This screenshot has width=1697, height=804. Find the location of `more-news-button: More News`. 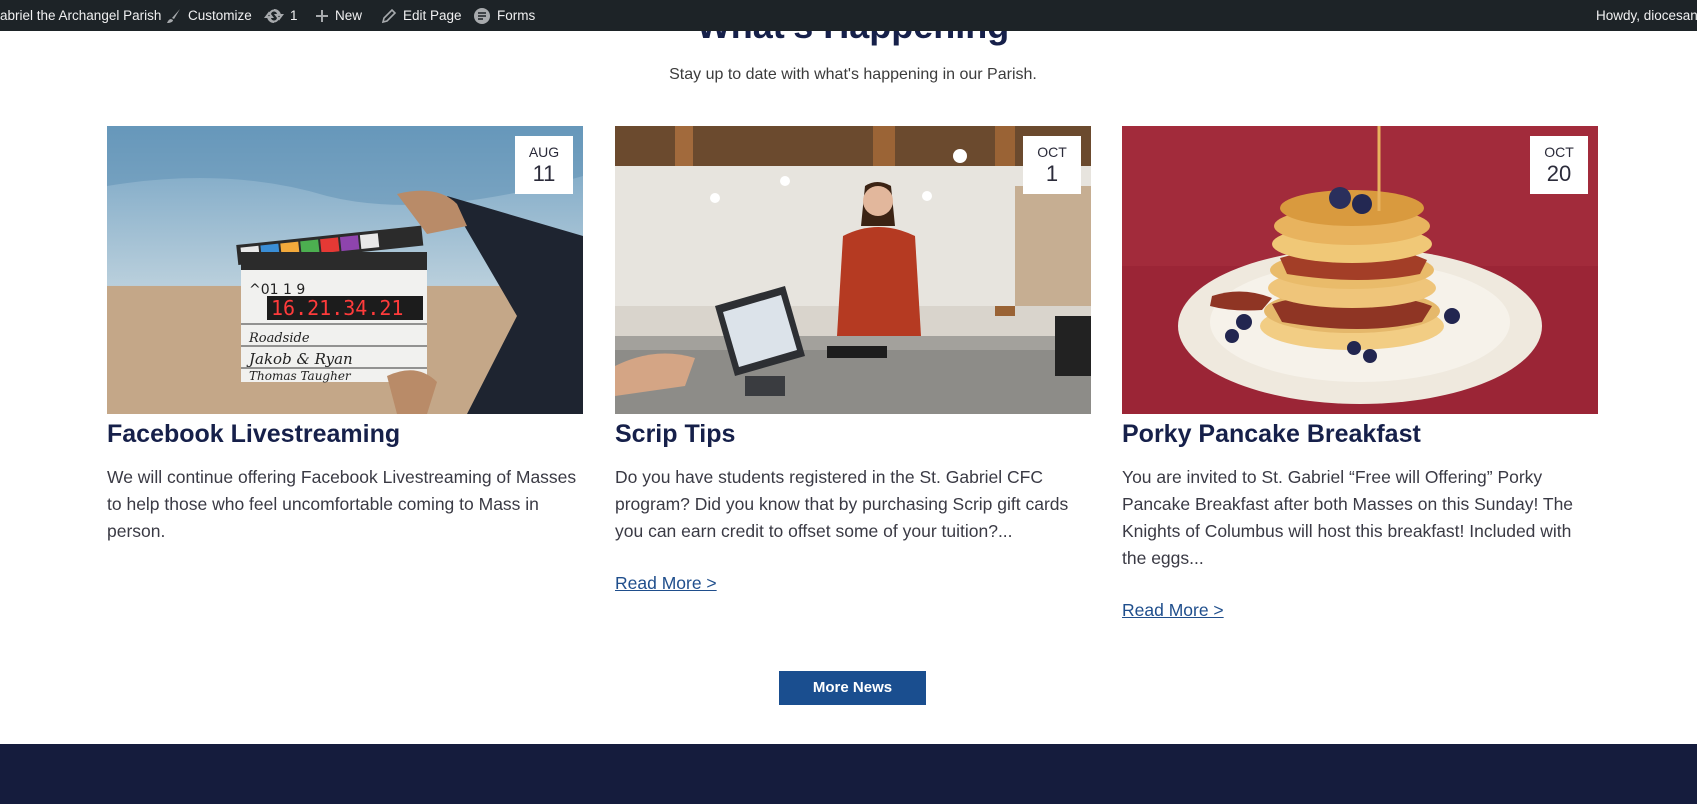

more-news-button: More News is located at coordinates (852, 688).